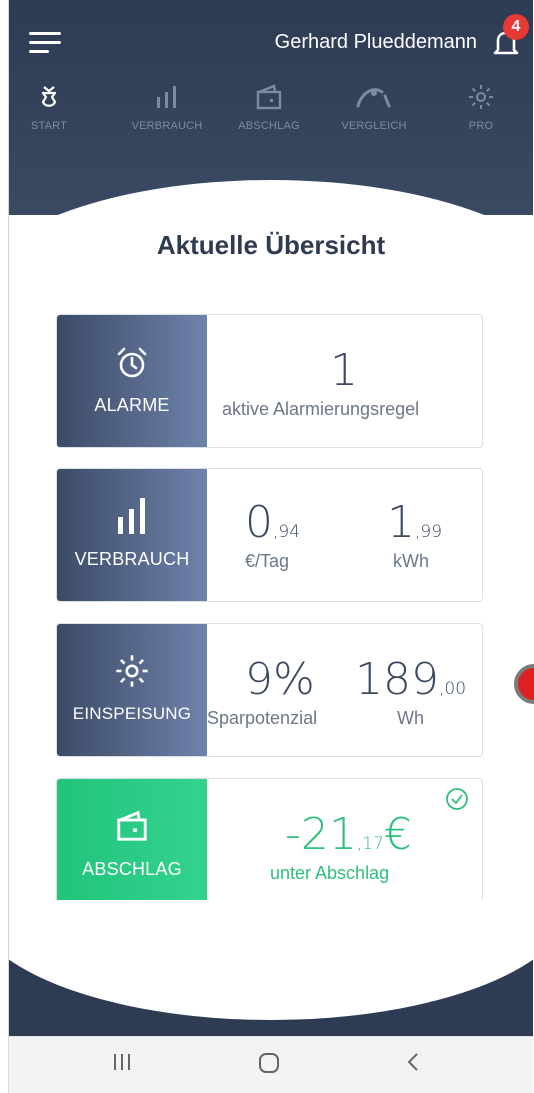 The height and width of the screenshot is (1093, 534). I want to click on abschlag-card-header: ABSCHLAG, so click(132, 845).